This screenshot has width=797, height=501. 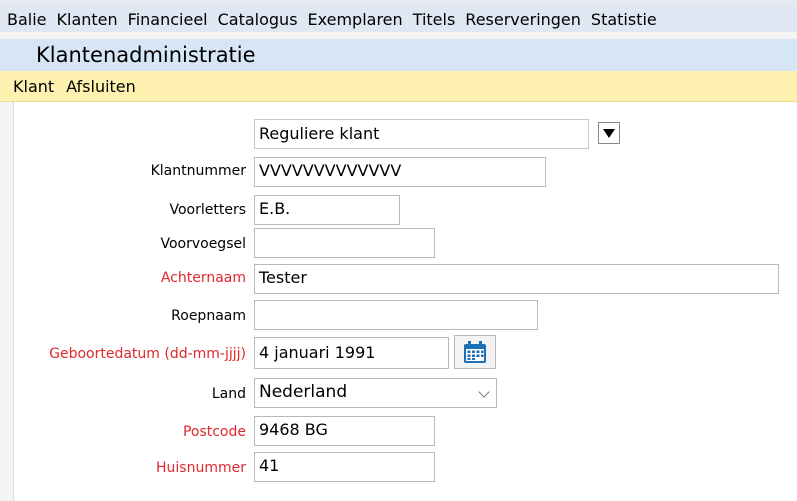 I want to click on date-picker-button, so click(x=475, y=352).